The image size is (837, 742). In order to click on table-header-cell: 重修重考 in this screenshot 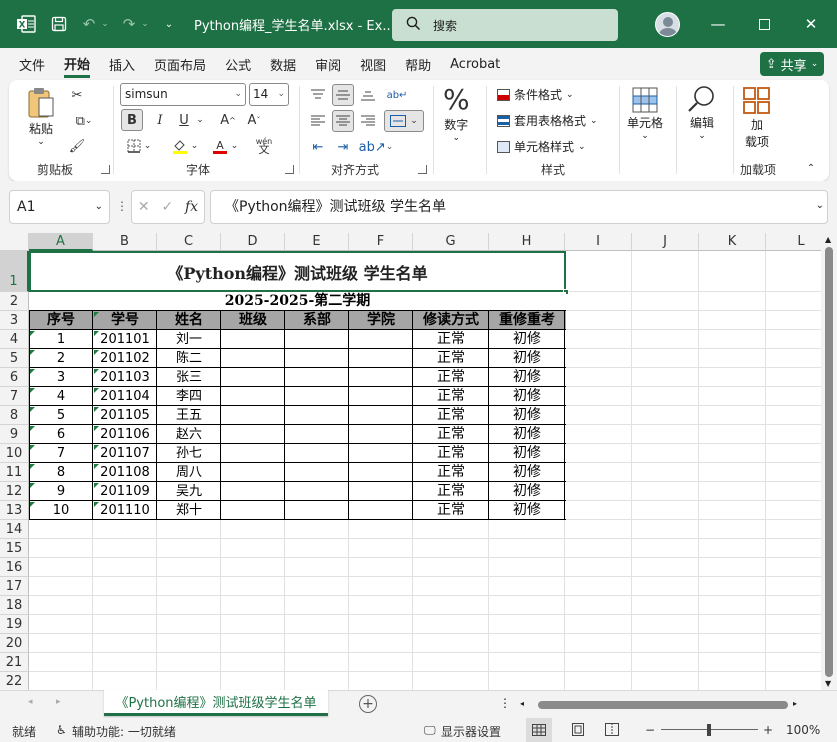, I will do `click(527, 320)`.